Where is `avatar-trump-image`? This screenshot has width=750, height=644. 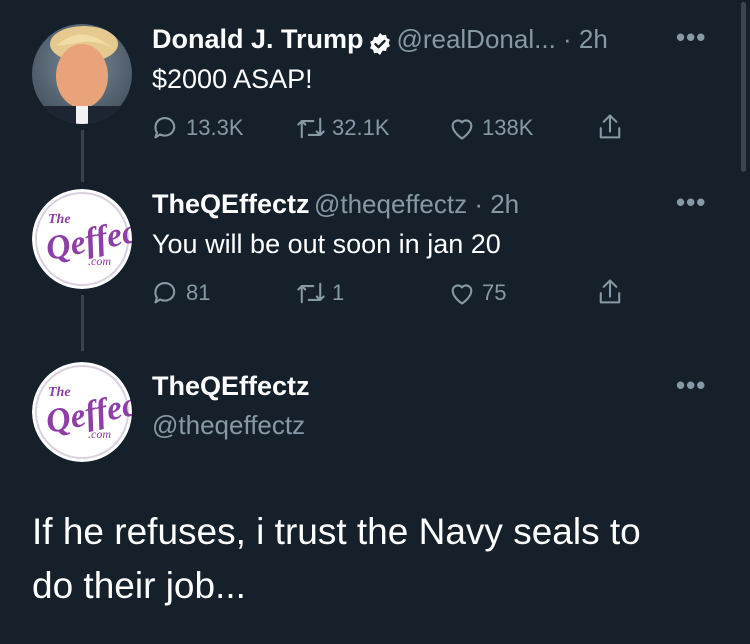 avatar-trump-image is located at coordinates (82, 74).